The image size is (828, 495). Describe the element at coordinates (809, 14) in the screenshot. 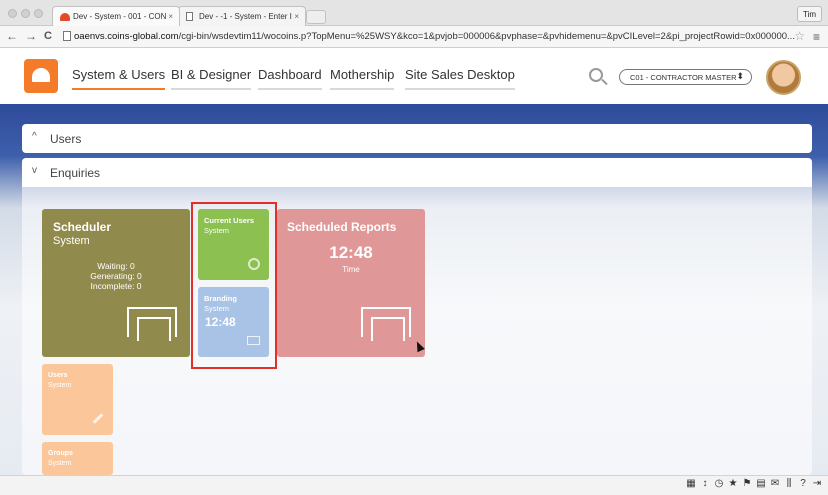

I see `profile-button: Tim` at that location.